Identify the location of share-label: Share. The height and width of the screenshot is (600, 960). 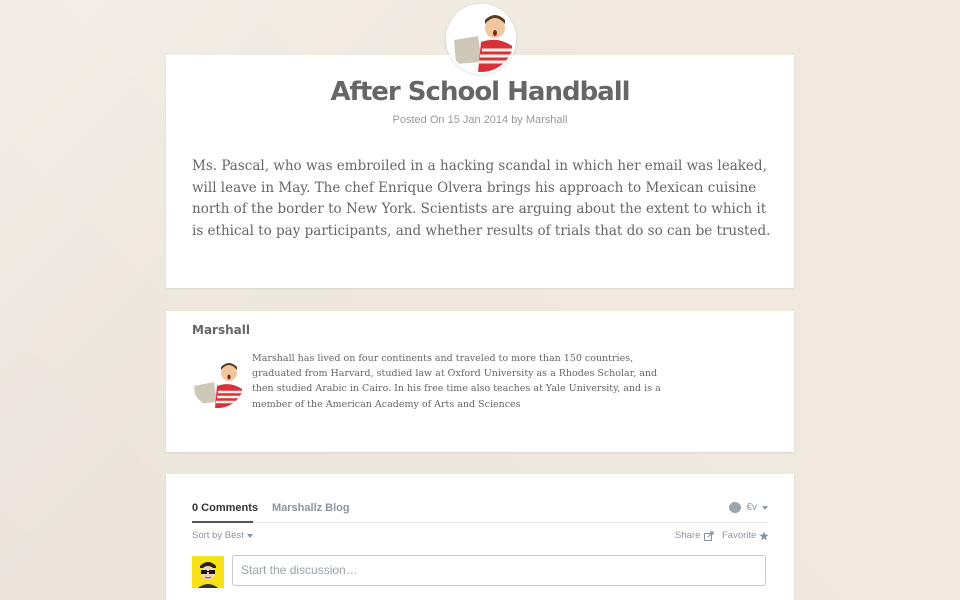
(688, 535).